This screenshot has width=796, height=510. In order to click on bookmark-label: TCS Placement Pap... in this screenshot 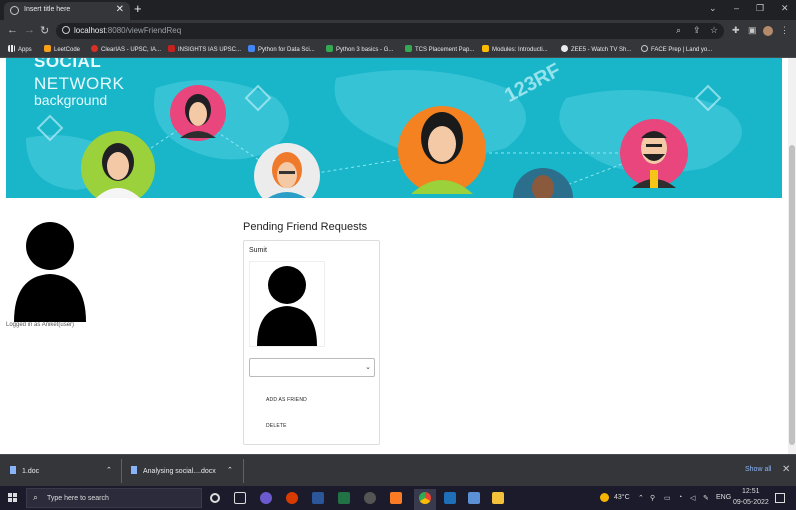, I will do `click(445, 50)`.